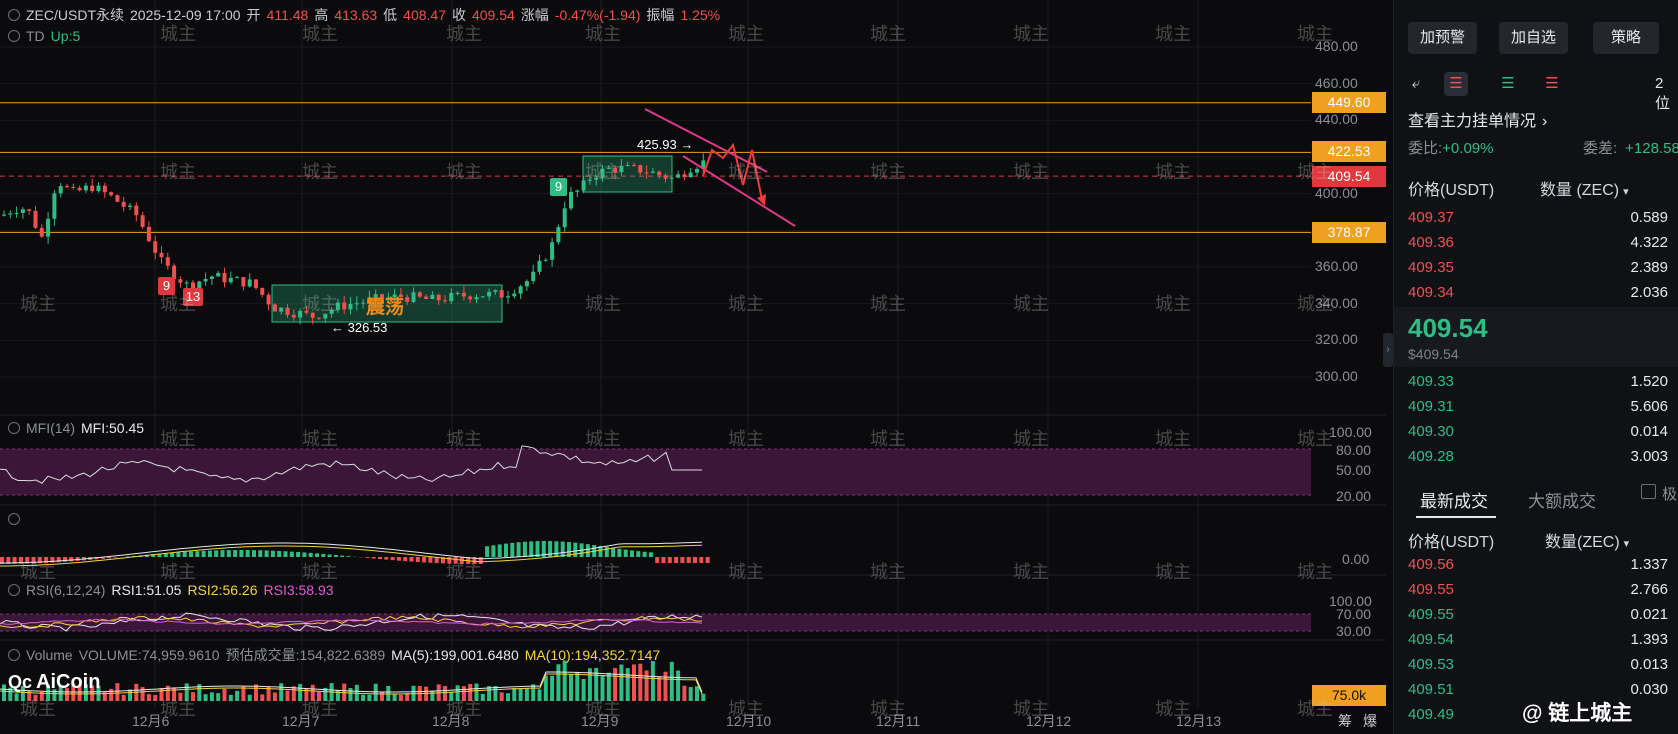 The width and height of the screenshot is (1678, 734). Describe the element at coordinates (1543, 643) in the screenshot. I see `trade-row: 409.54 1.393` at that location.